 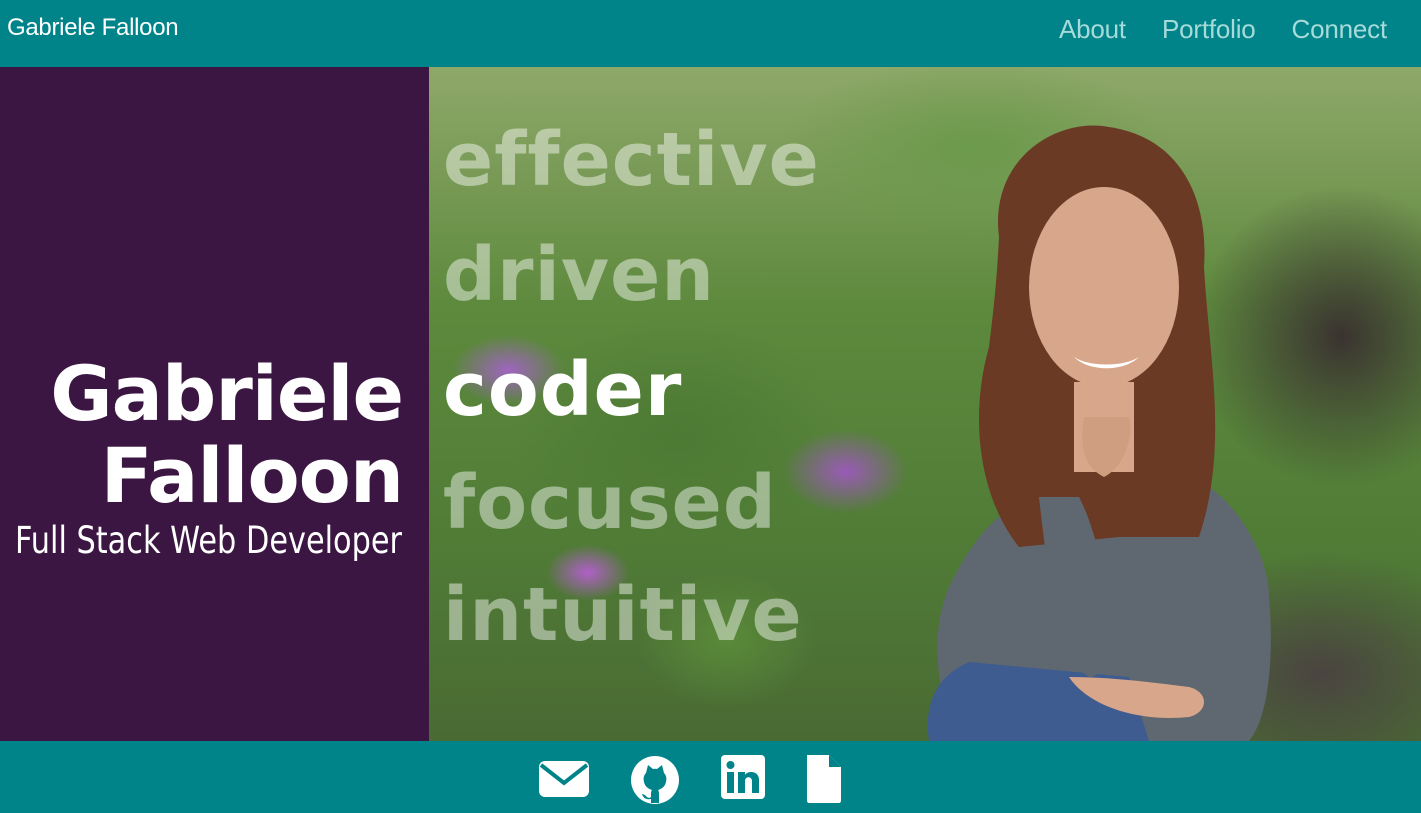 What do you see at coordinates (209, 540) in the screenshot?
I see `hero-subtitle: Full Stack Web Developer` at bounding box center [209, 540].